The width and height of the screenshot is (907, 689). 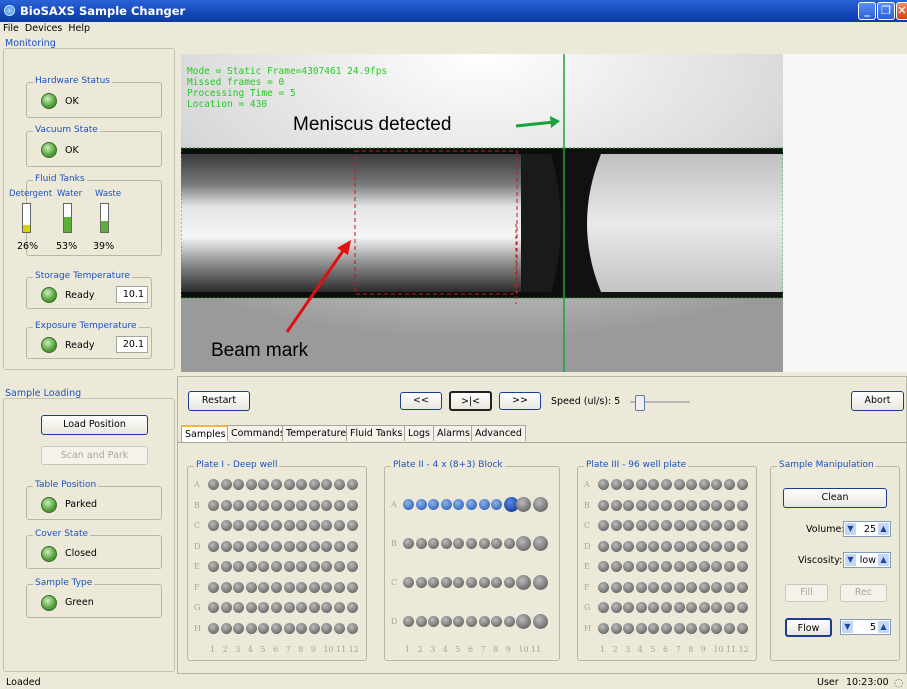 I want to click on flow-spinner: ▼ 5 ▲, so click(x=865, y=627).